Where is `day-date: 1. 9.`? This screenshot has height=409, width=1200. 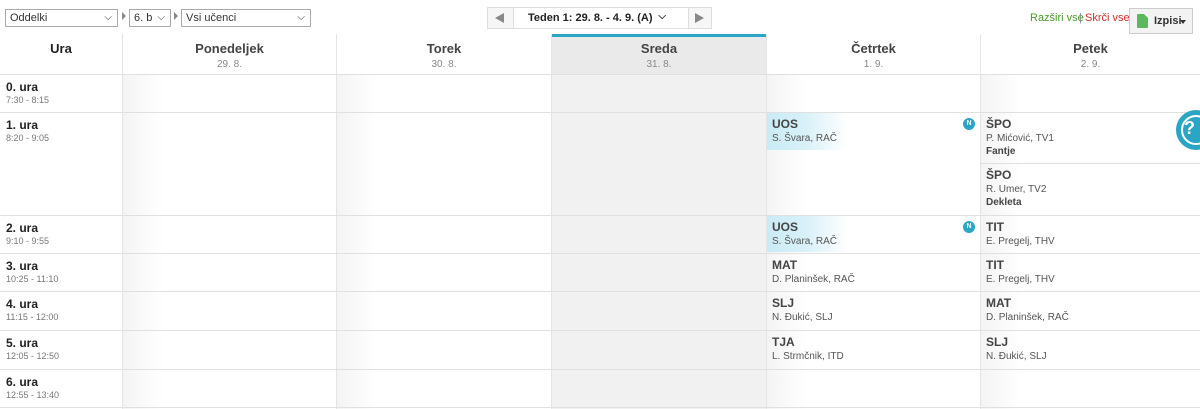 day-date: 1. 9. is located at coordinates (873, 64).